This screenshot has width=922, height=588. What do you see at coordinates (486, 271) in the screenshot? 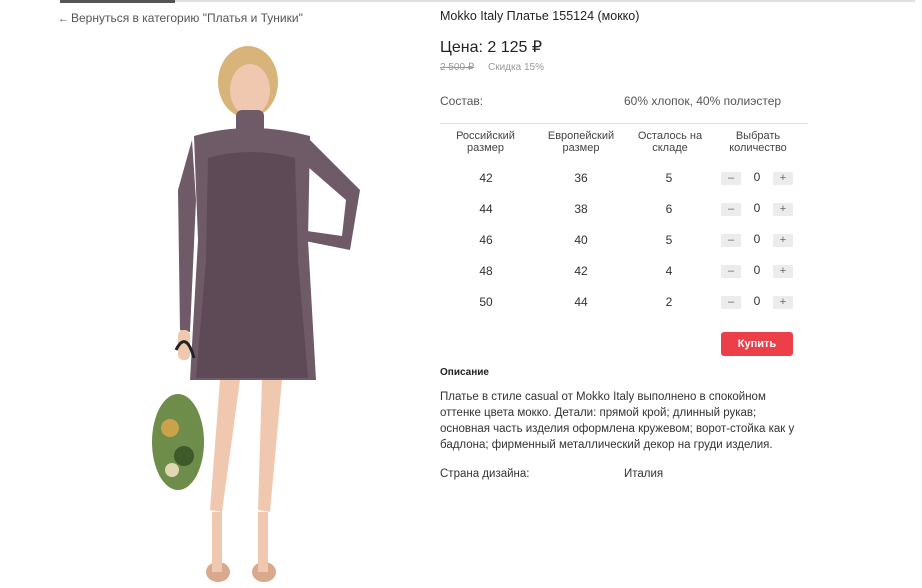
I see `cell-ru-size: 48` at bounding box center [486, 271].